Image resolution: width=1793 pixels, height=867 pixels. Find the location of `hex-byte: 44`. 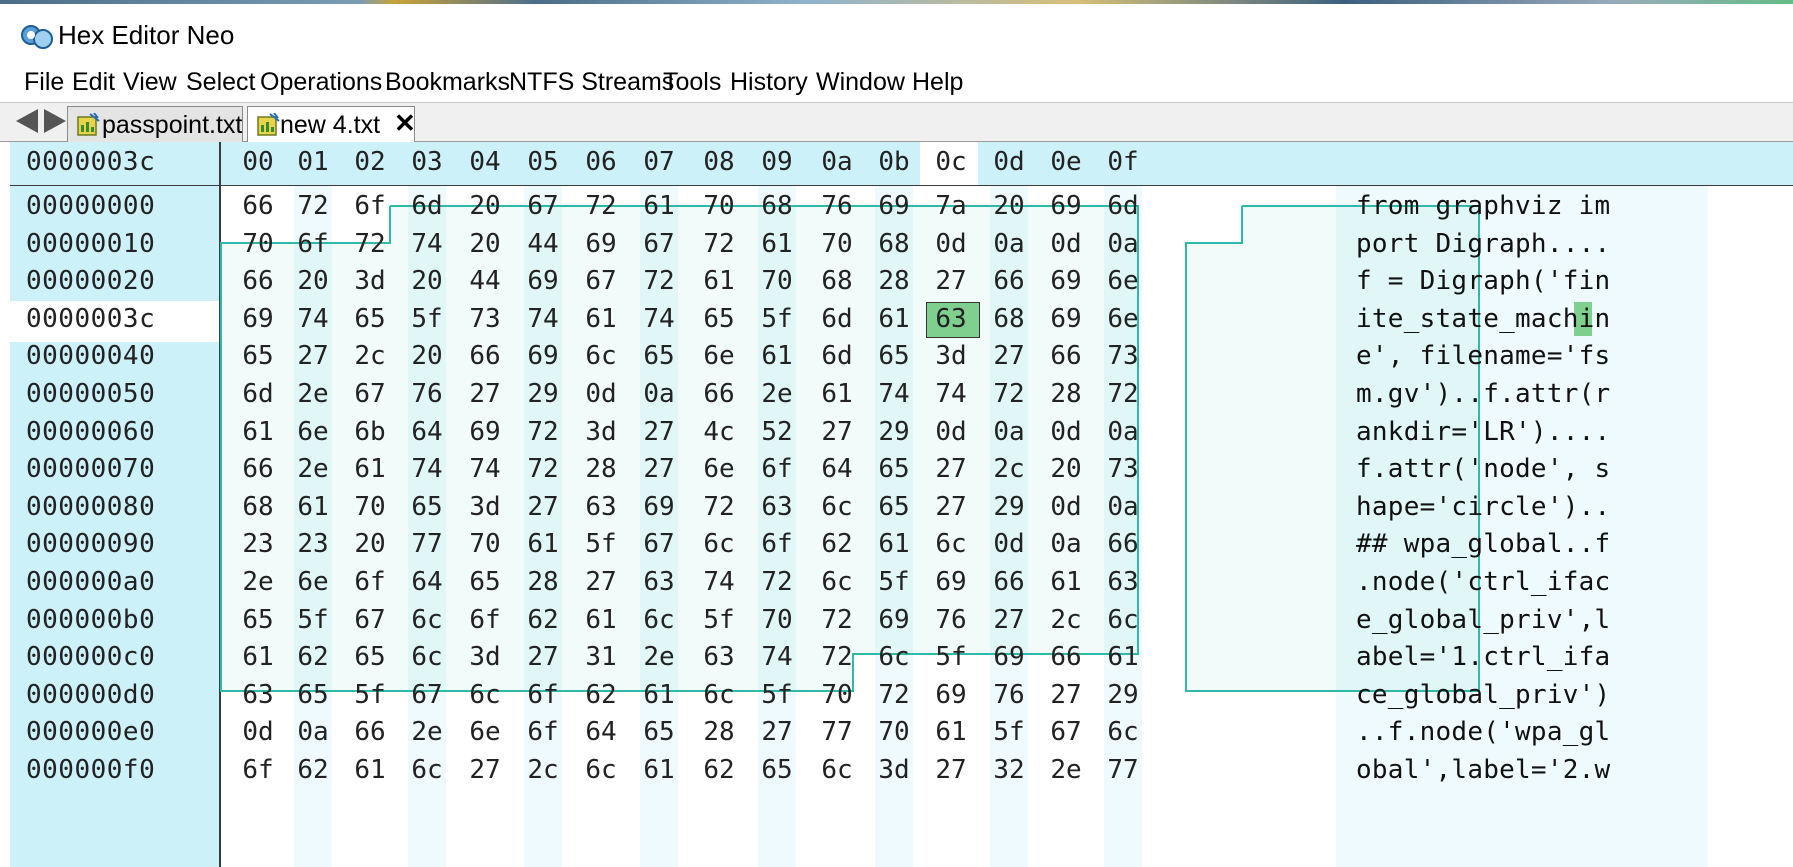

hex-byte: 44 is located at coordinates (543, 244).